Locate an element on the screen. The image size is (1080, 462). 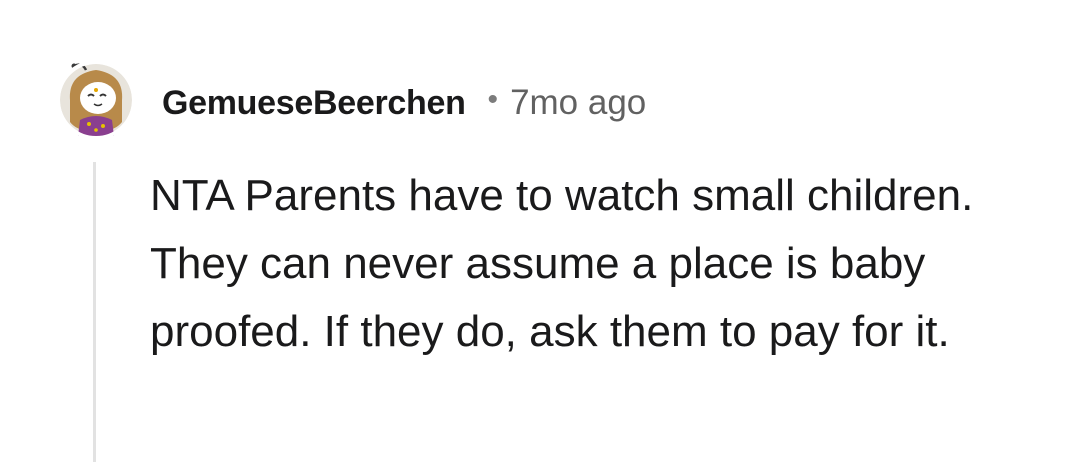
thread-line is located at coordinates (94, 312).